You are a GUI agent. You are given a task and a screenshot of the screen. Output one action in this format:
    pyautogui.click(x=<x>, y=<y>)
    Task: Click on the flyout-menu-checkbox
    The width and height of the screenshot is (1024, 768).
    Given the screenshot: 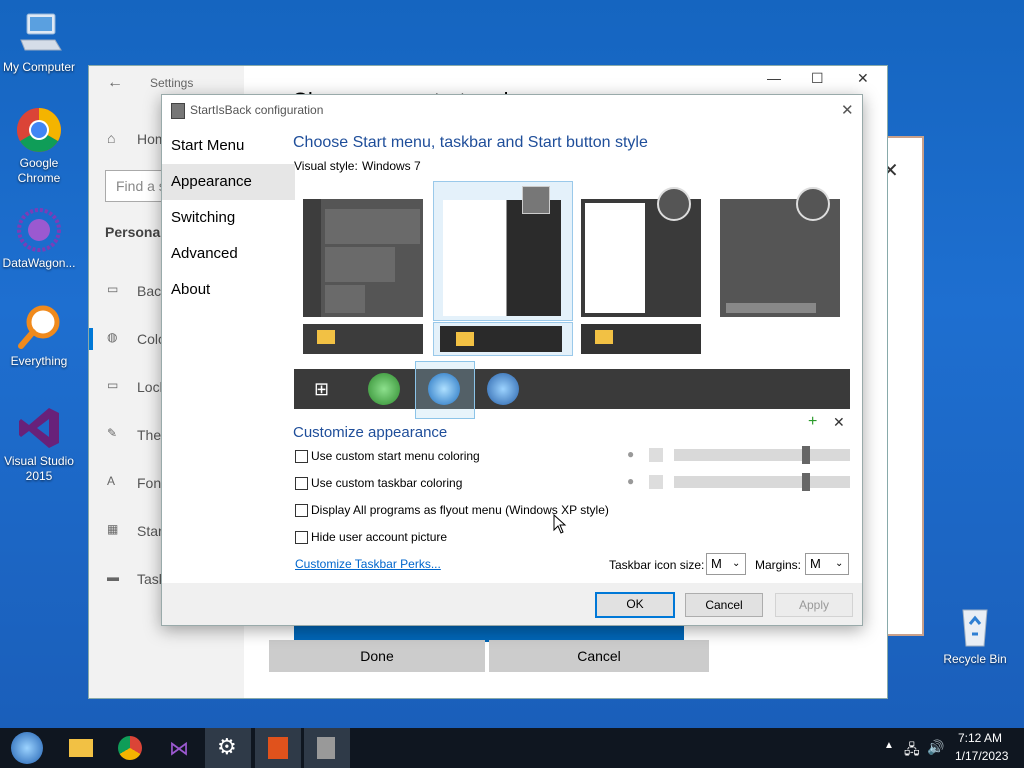 What is the action you would take?
    pyautogui.click(x=301, y=510)
    